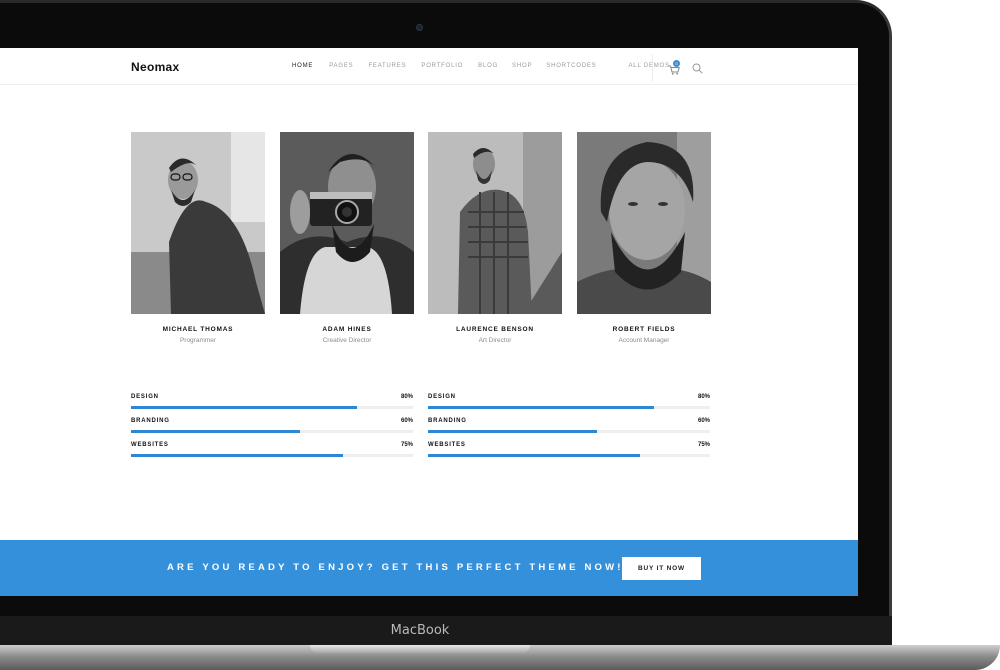 This screenshot has height=670, width=1000. Describe the element at coordinates (341, 66) in the screenshot. I see `nav-pages: PAGES` at that location.